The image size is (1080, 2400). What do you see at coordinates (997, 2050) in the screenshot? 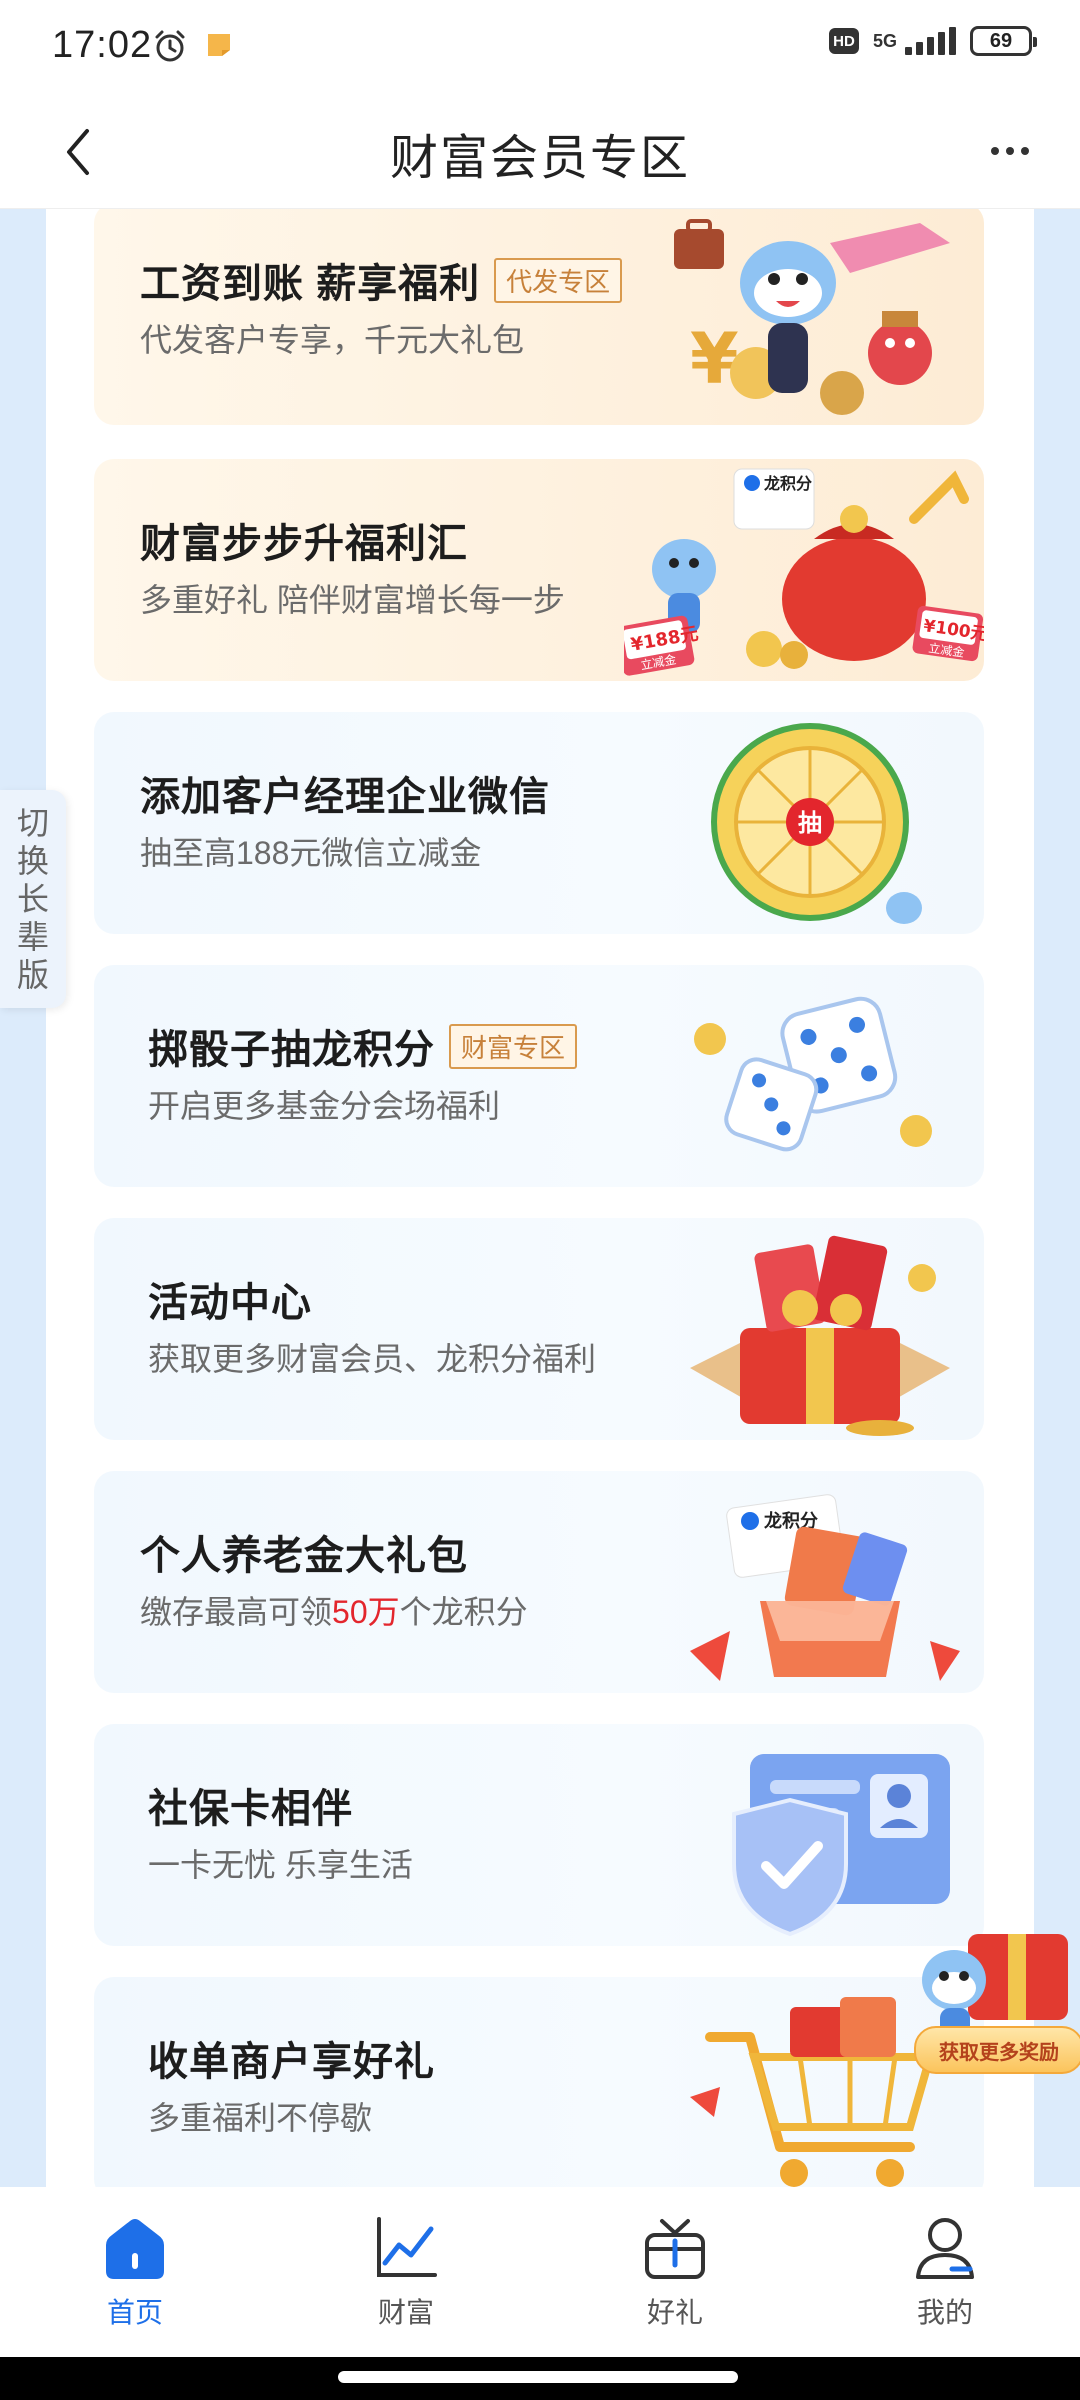
I see `rewards-label: 获取更多奖励` at bounding box center [997, 2050].